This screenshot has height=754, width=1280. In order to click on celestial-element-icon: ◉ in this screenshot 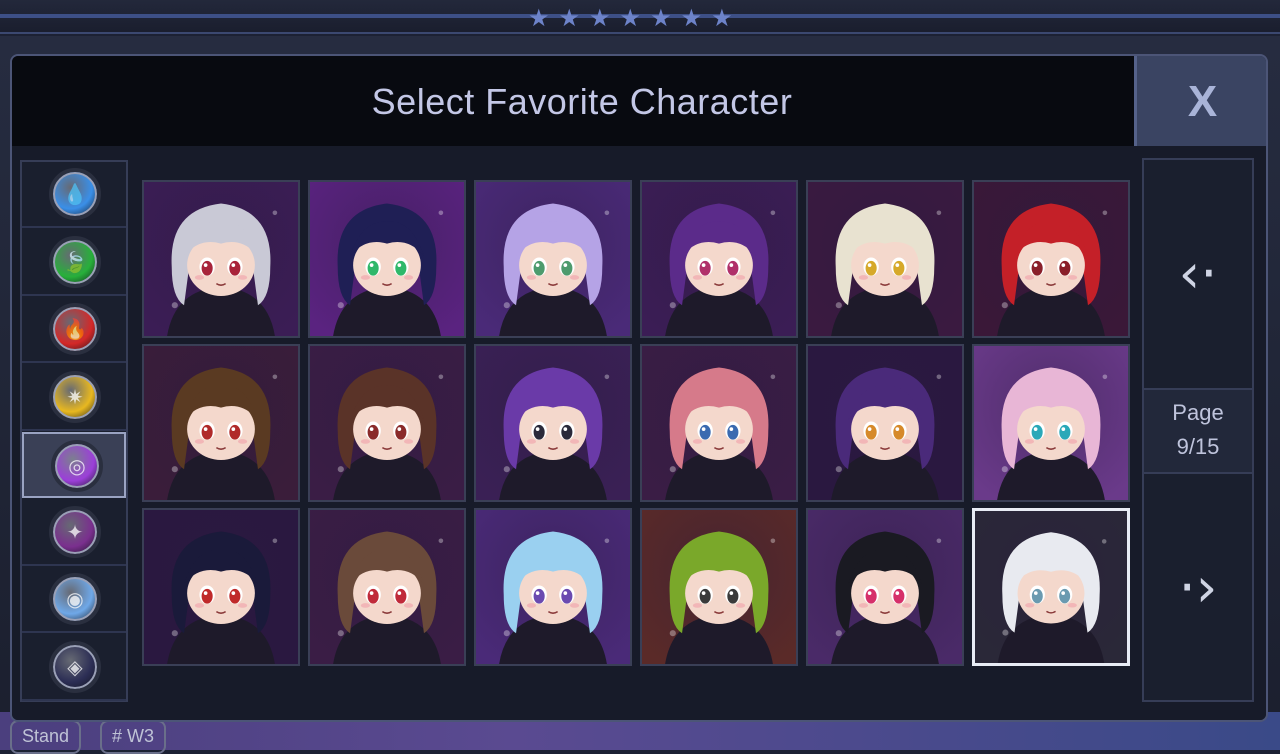, I will do `click(75, 599)`.